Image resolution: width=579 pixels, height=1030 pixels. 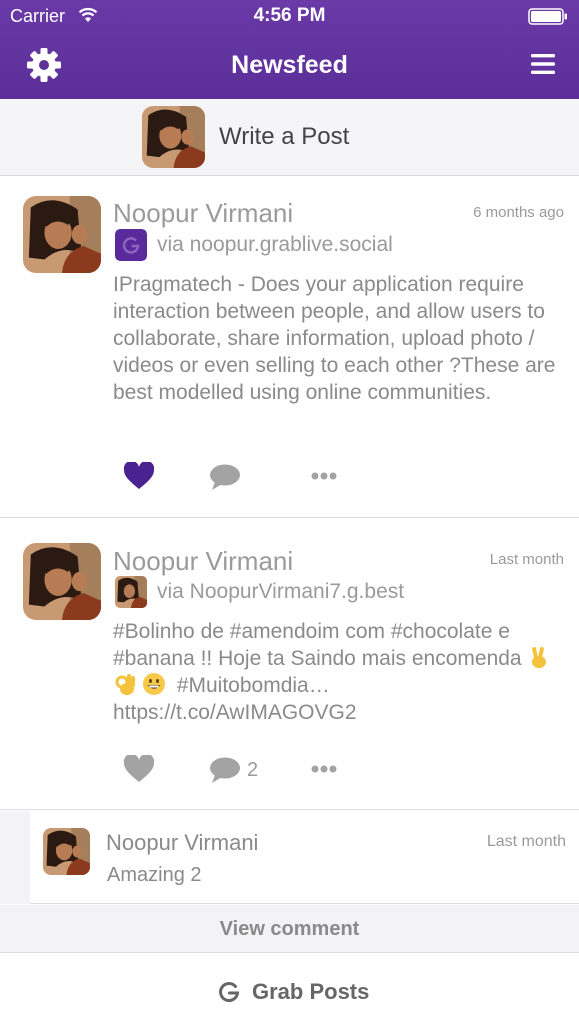 What do you see at coordinates (311, 991) in the screenshot?
I see `grab-posts-label: Grab Posts` at bounding box center [311, 991].